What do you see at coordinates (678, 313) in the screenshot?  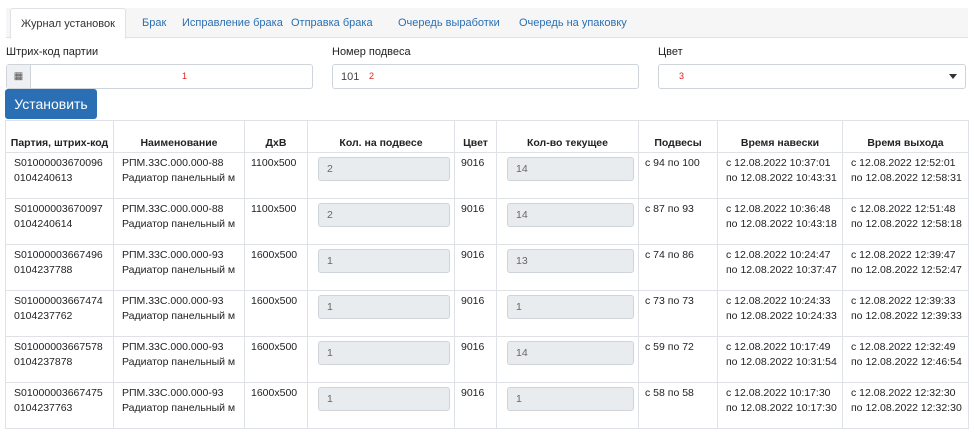 I see `hangers-cell: с 73 по 73` at bounding box center [678, 313].